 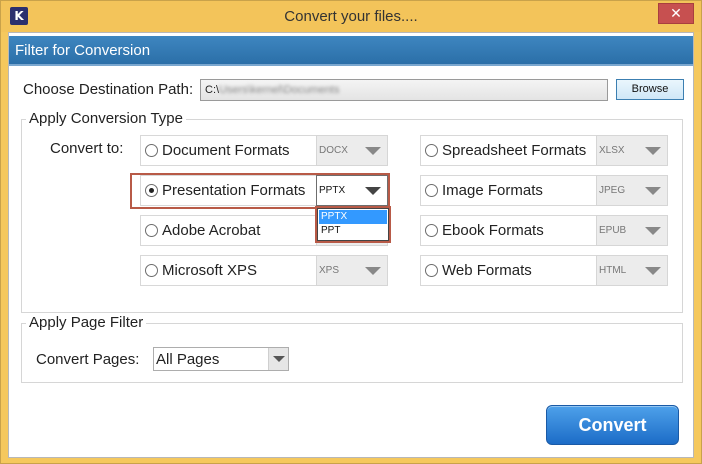 I want to click on select-value: XLSX, so click(x=612, y=150).